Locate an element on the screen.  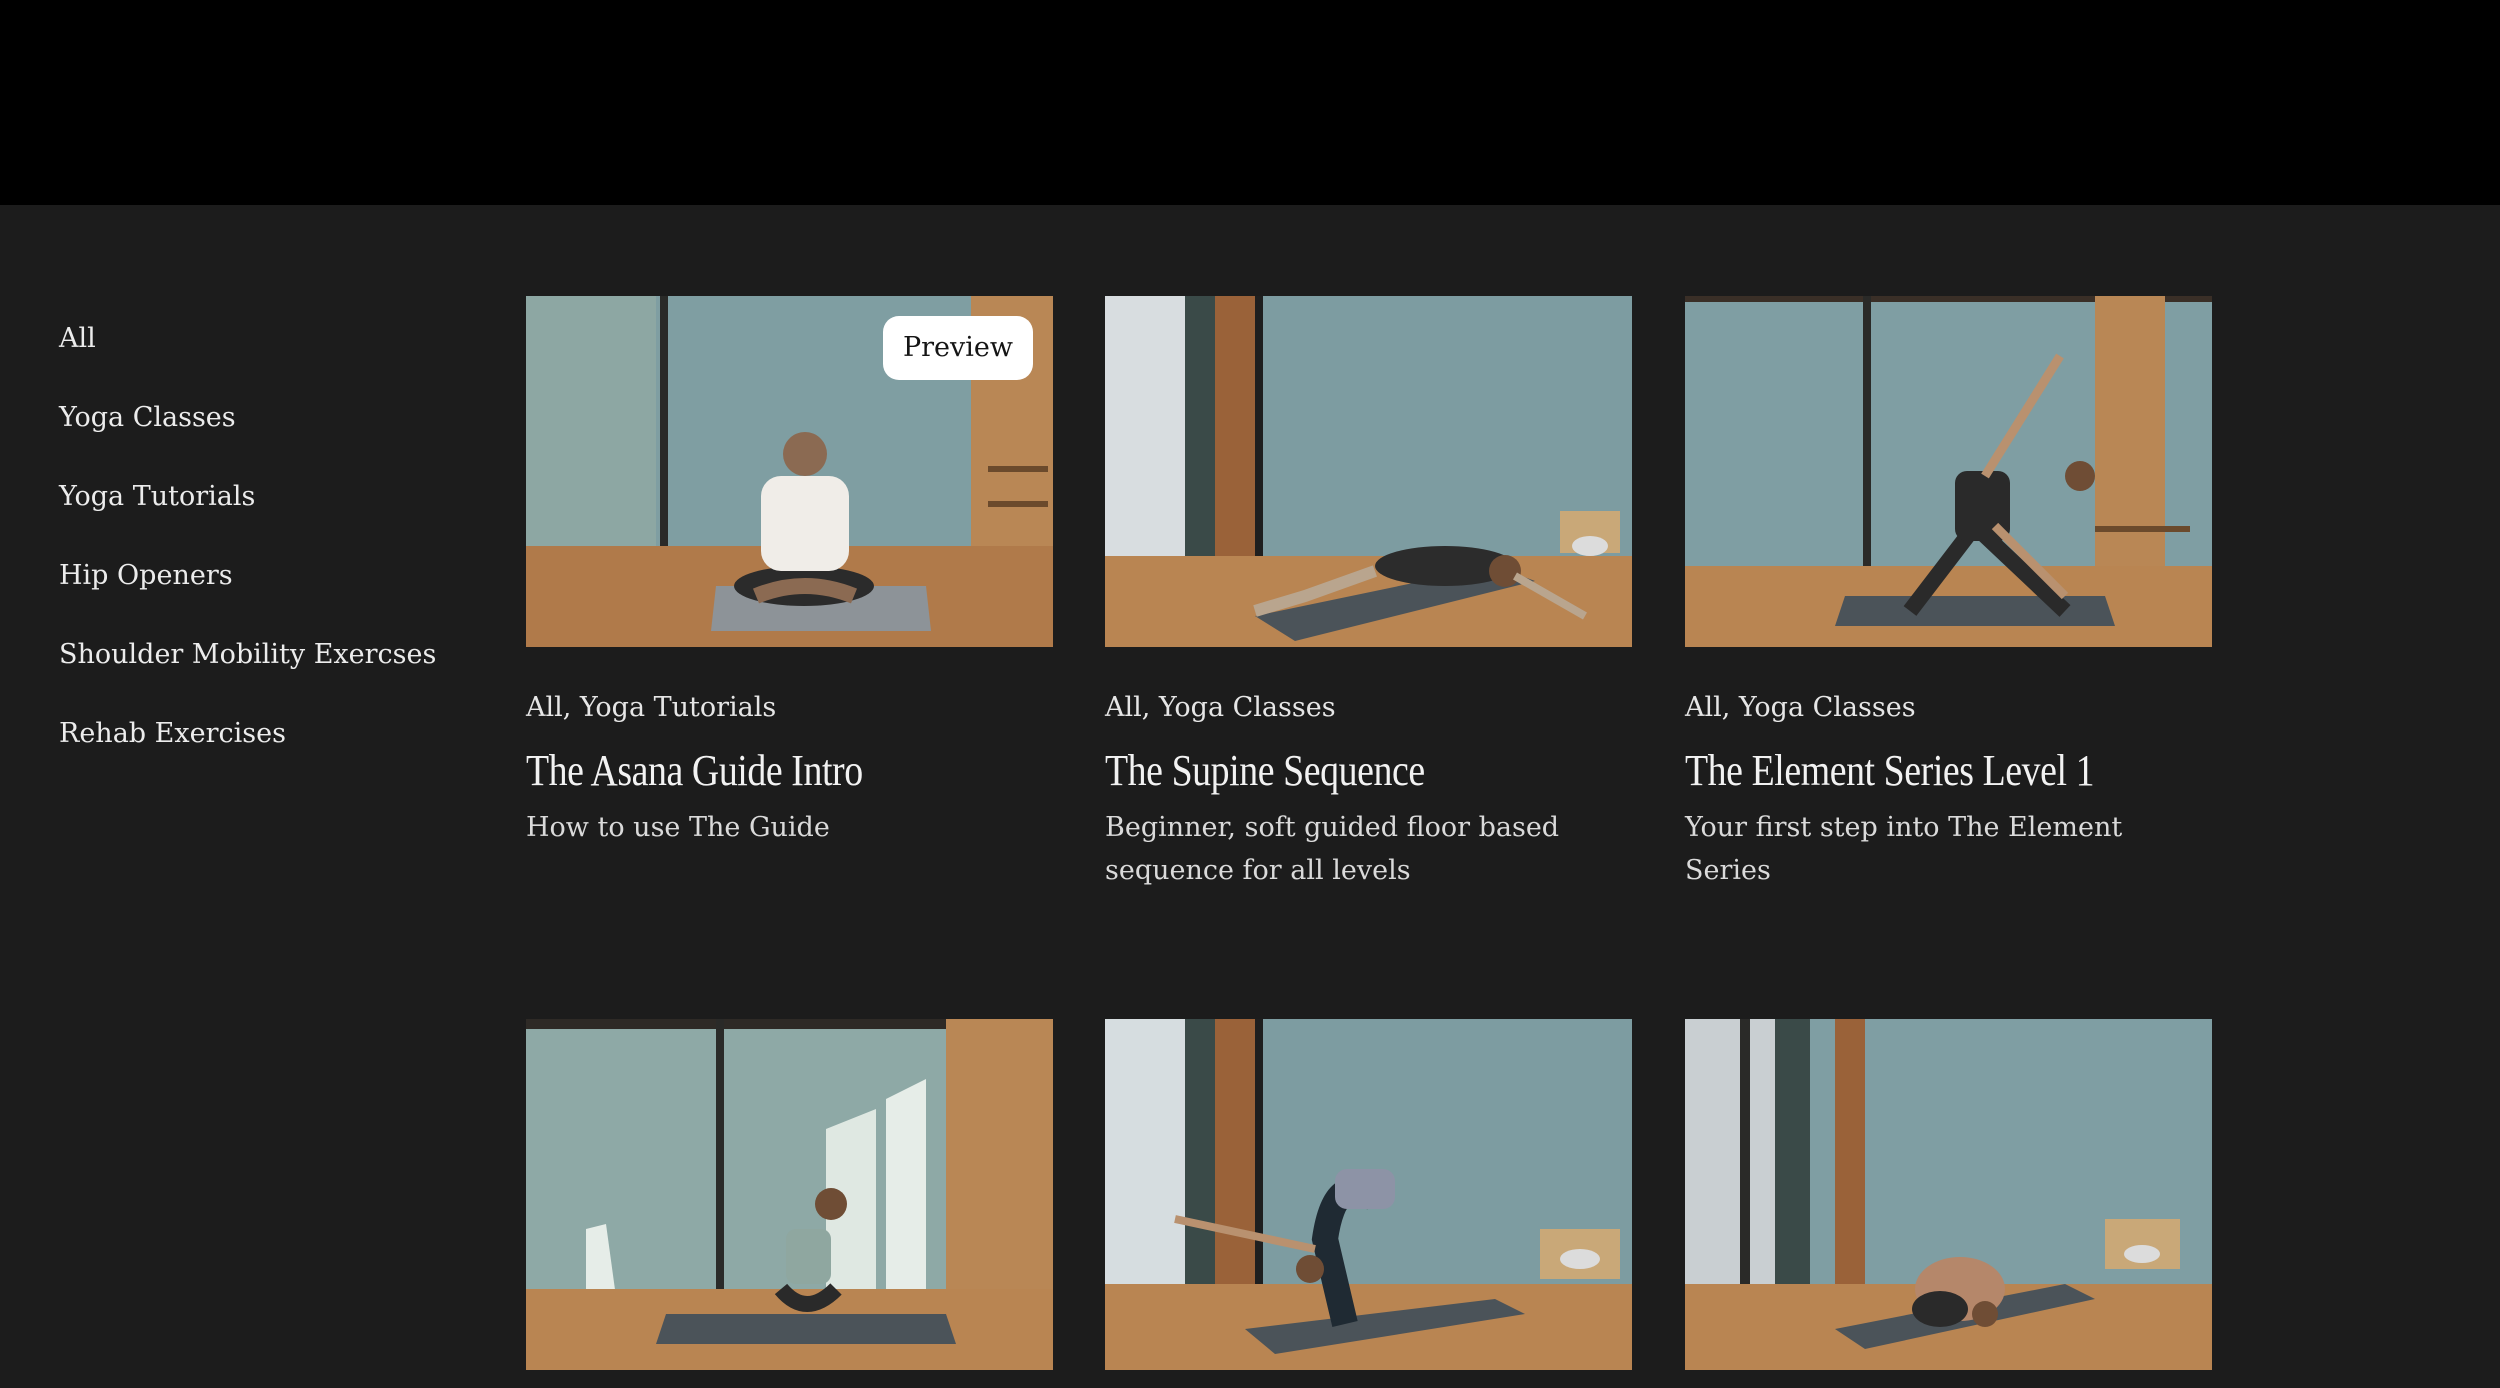
sidebar-item-yoga-tutorials: Yoga Tutorials is located at coordinates (259, 496).